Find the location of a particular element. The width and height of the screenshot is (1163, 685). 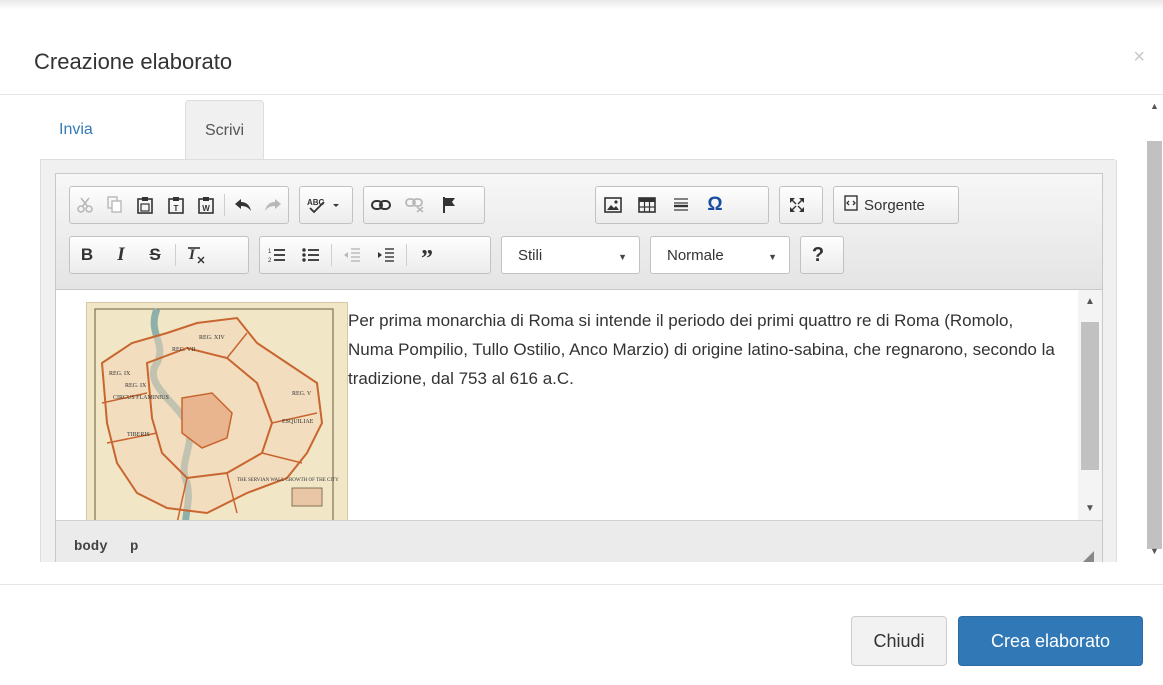

source-group: Sorgente is located at coordinates (896, 205).